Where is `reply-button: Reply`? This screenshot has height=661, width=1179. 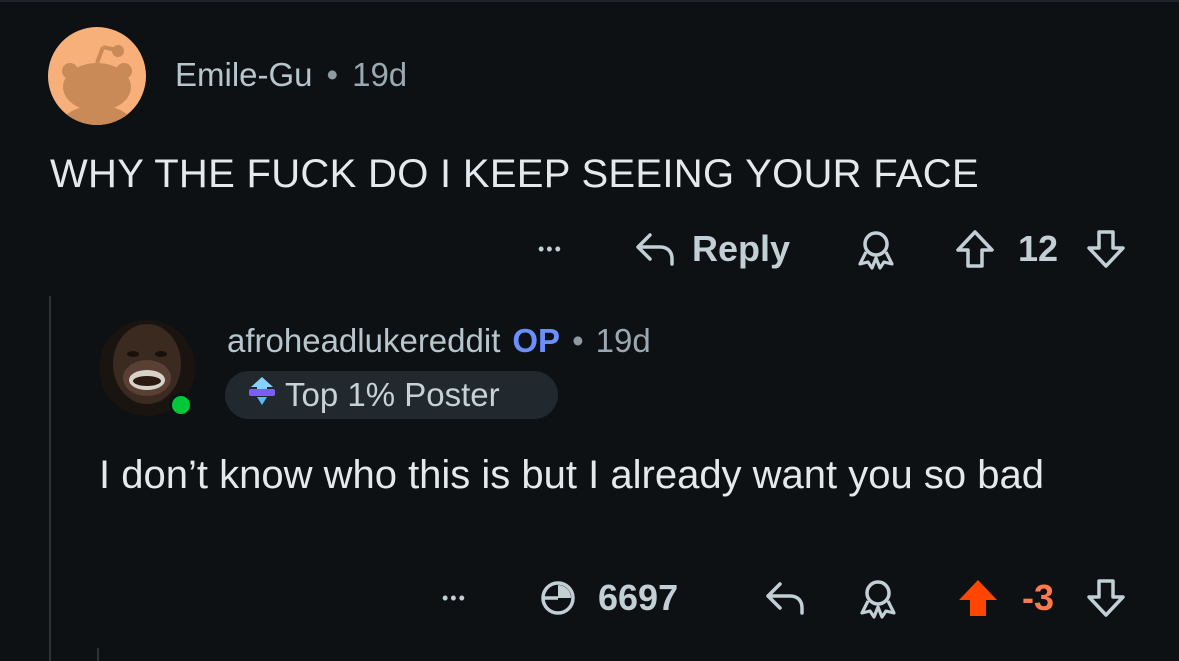
reply-button: Reply is located at coordinates (712, 249).